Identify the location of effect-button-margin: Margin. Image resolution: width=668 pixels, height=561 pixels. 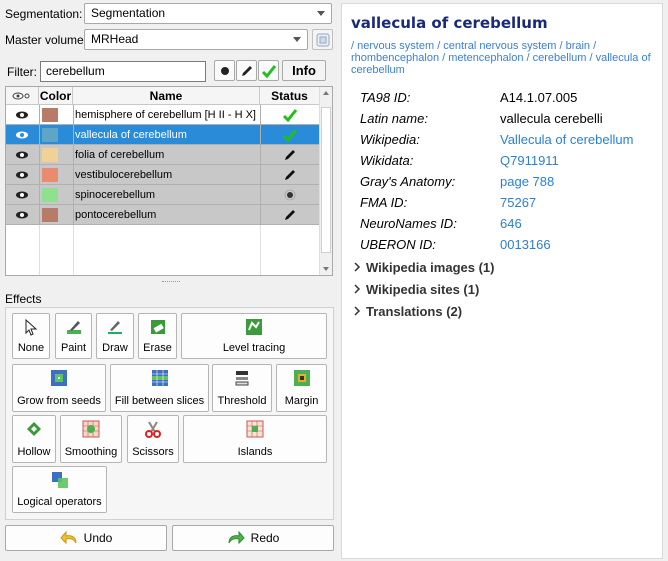
(301, 388).